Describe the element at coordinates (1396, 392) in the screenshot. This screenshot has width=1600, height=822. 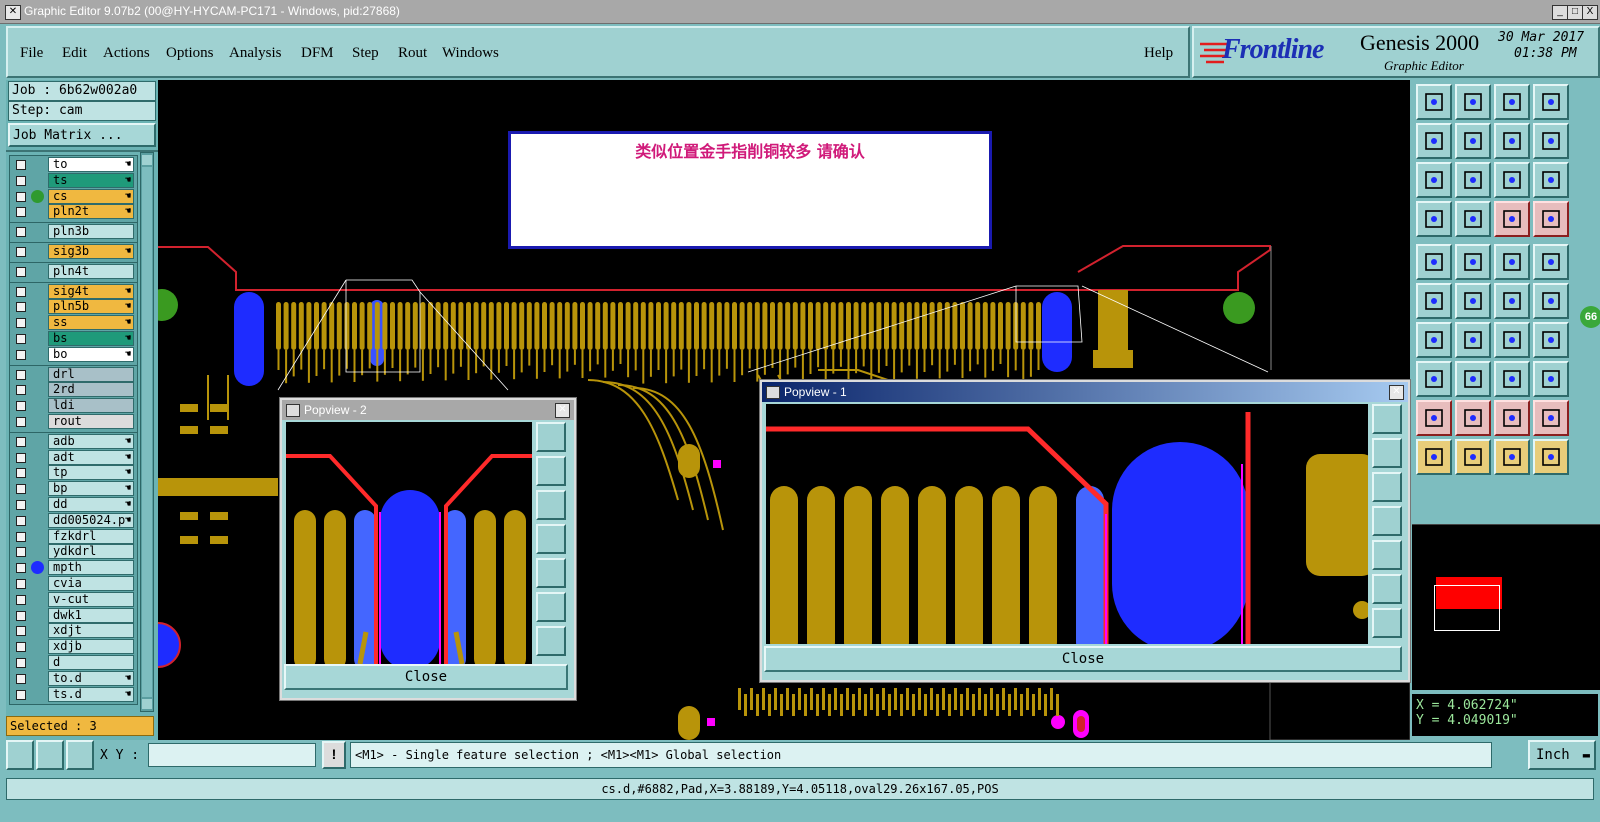
I see `popview-1-close-icon: ✕` at that location.